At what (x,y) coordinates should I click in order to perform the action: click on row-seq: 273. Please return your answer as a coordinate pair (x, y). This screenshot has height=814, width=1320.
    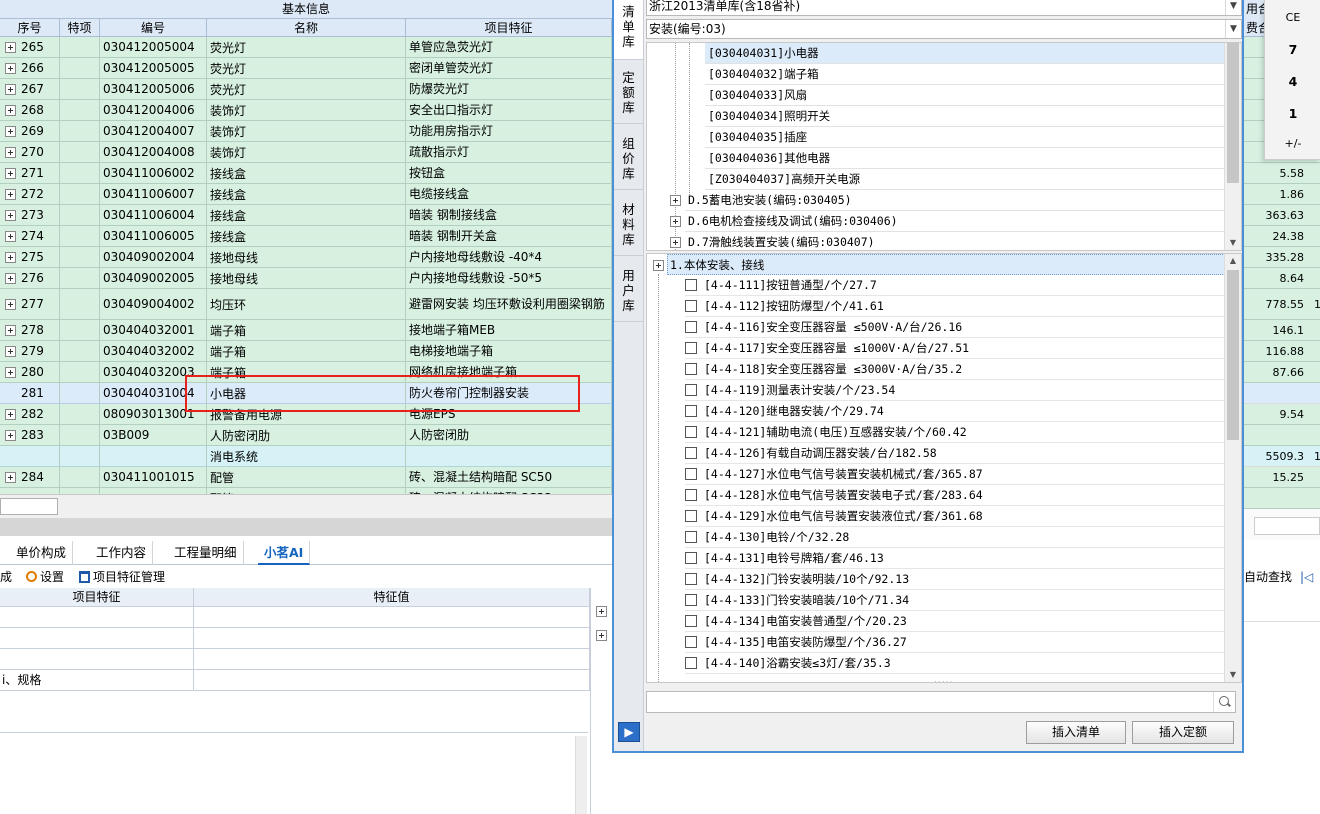
    Looking at the image, I should click on (30, 215).